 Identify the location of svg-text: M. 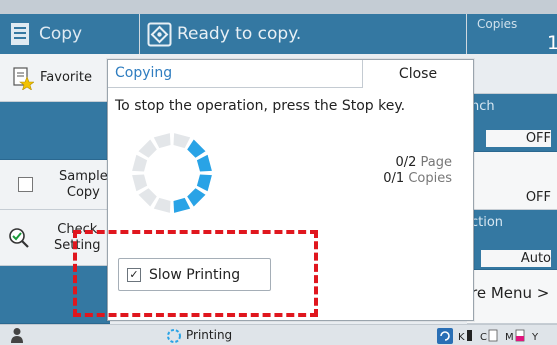
(509, 337).